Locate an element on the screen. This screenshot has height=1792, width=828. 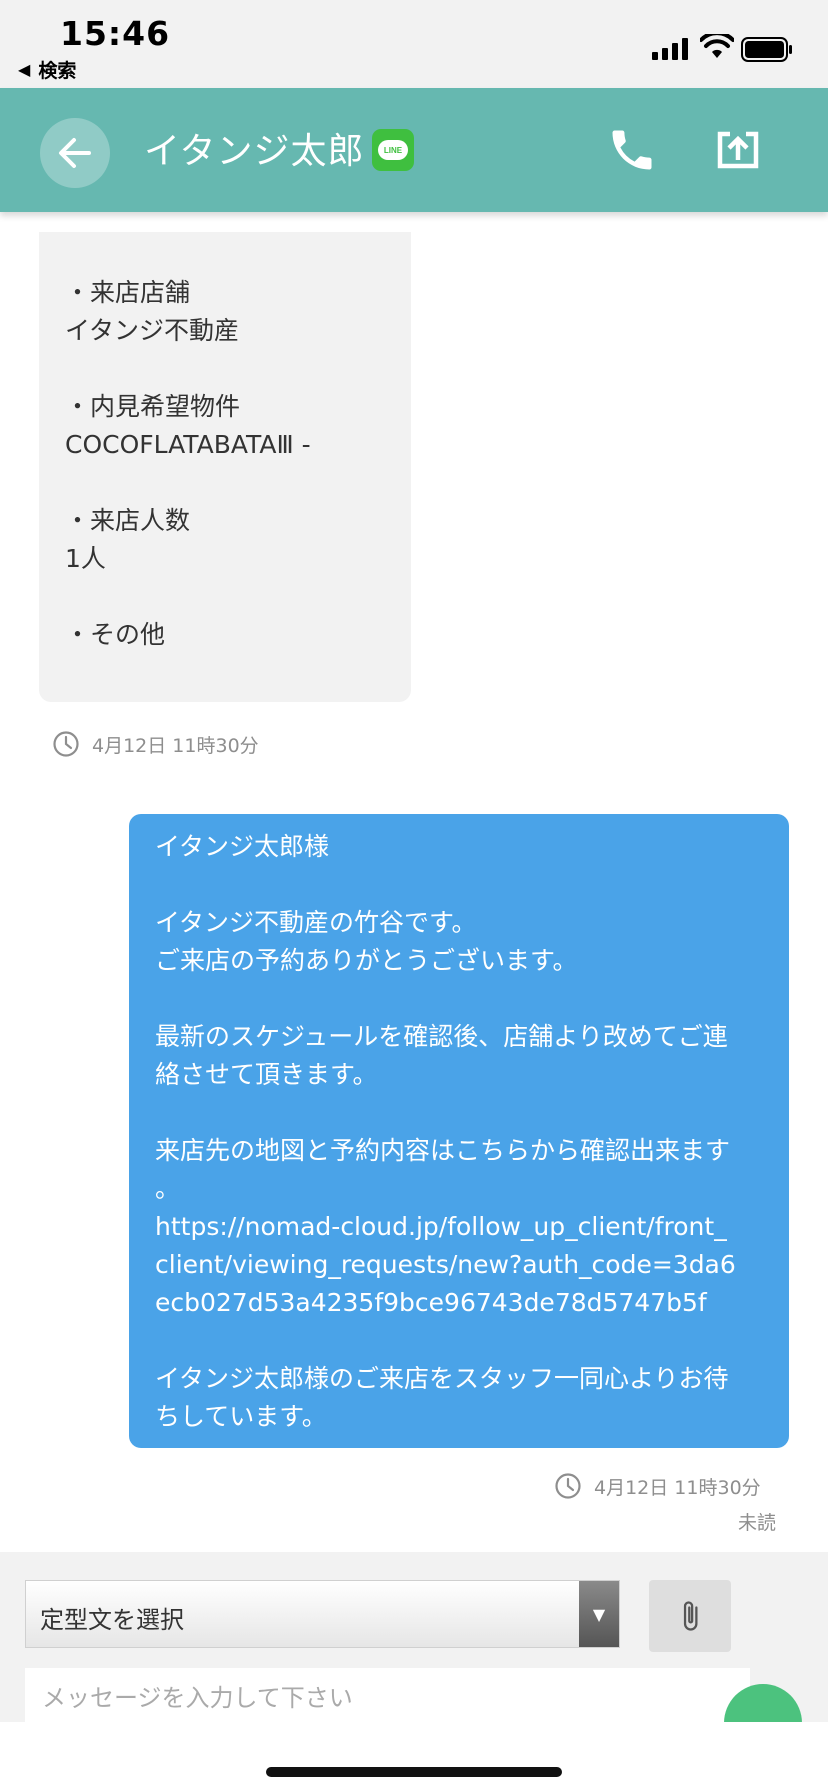
message-link: ecb027d53a4235f9bce96743de78d5747b5f is located at coordinates (458, 1303).